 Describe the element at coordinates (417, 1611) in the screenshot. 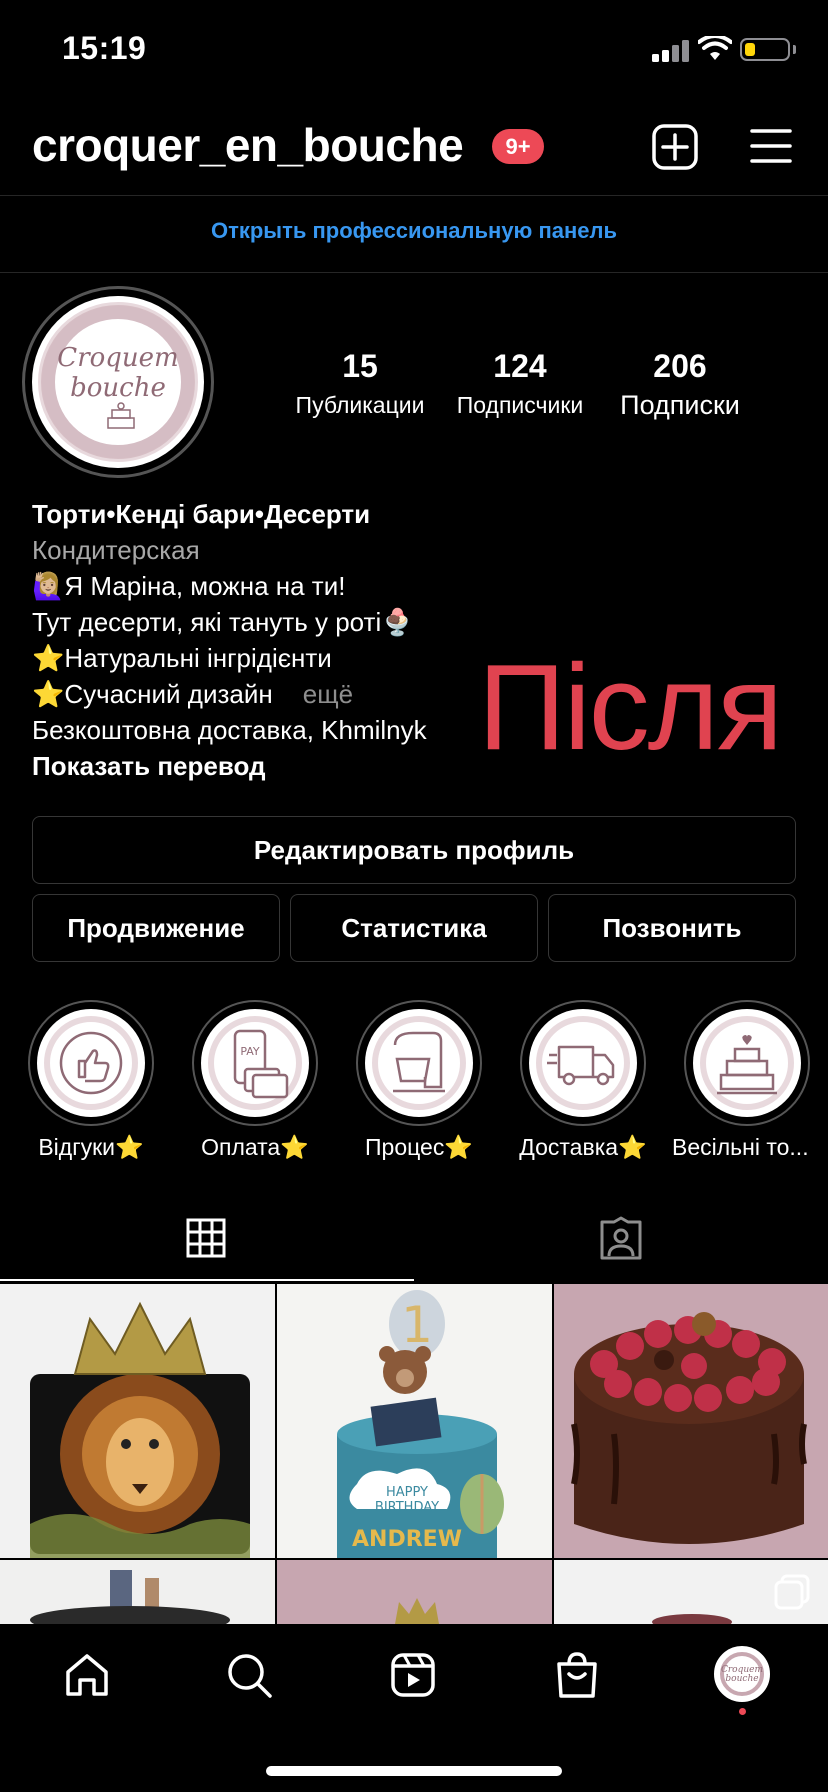

I see `crown-cake-photo-partial` at that location.